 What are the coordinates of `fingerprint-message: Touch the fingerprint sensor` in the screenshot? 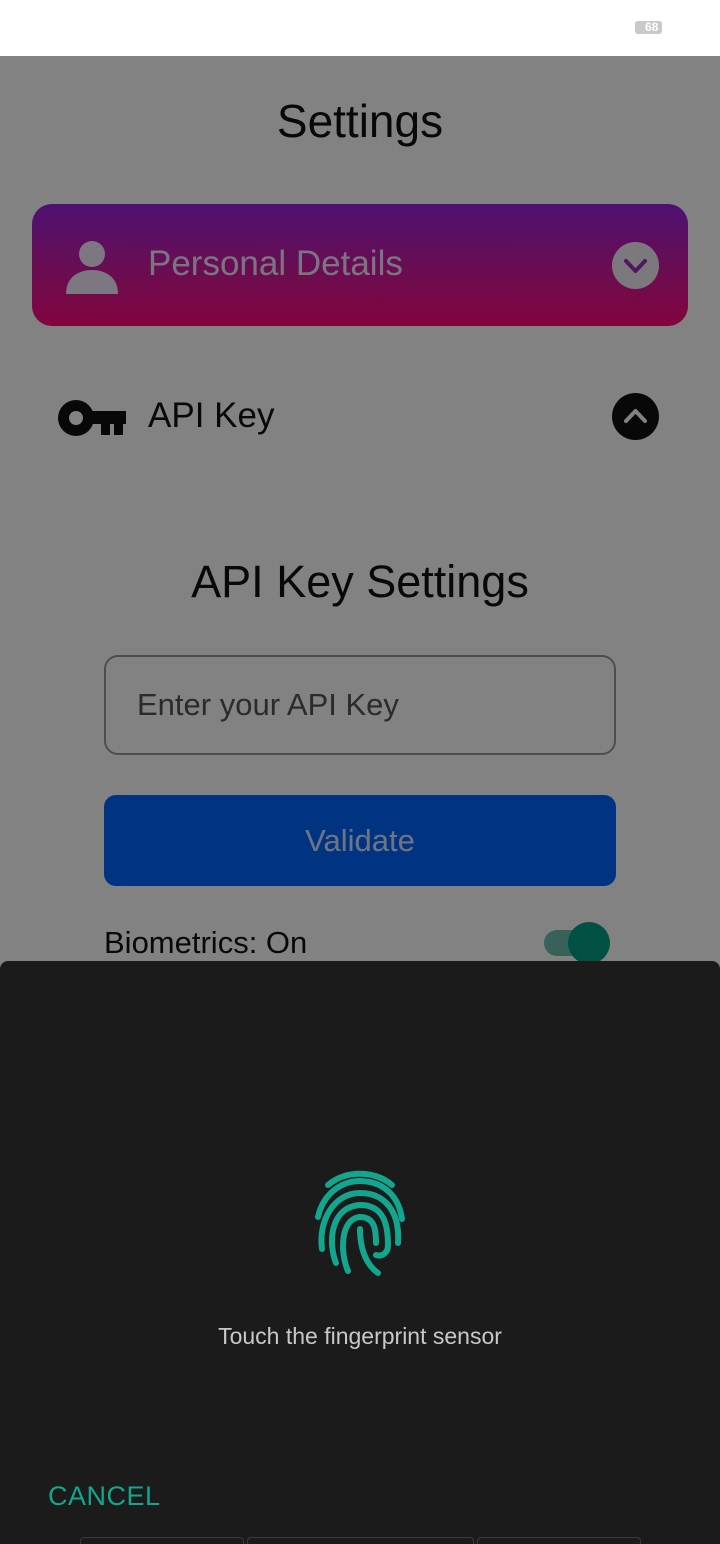 It's located at (360, 1336).